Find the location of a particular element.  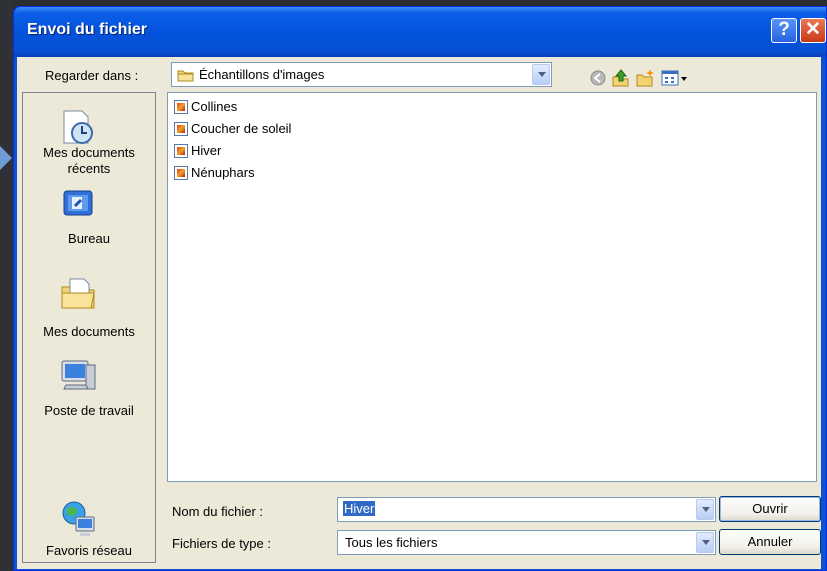

recent-documents-icon is located at coordinates (78, 127).